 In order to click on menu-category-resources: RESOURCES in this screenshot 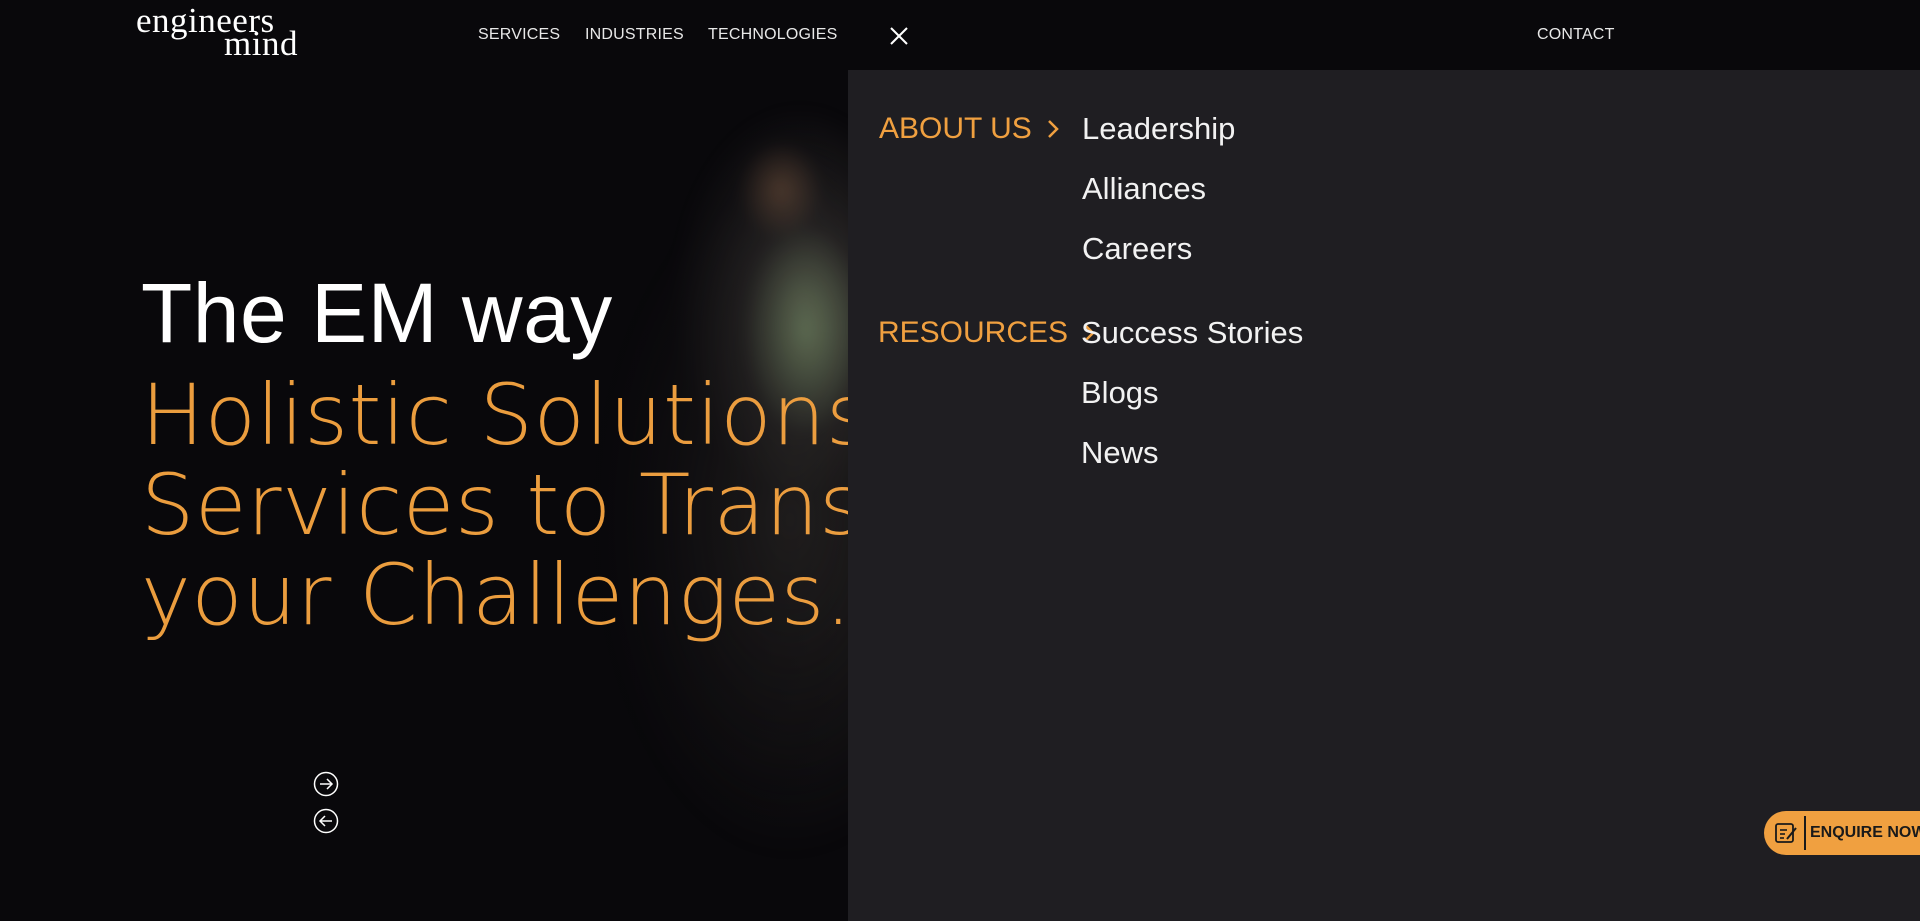, I will do `click(987, 333)`.